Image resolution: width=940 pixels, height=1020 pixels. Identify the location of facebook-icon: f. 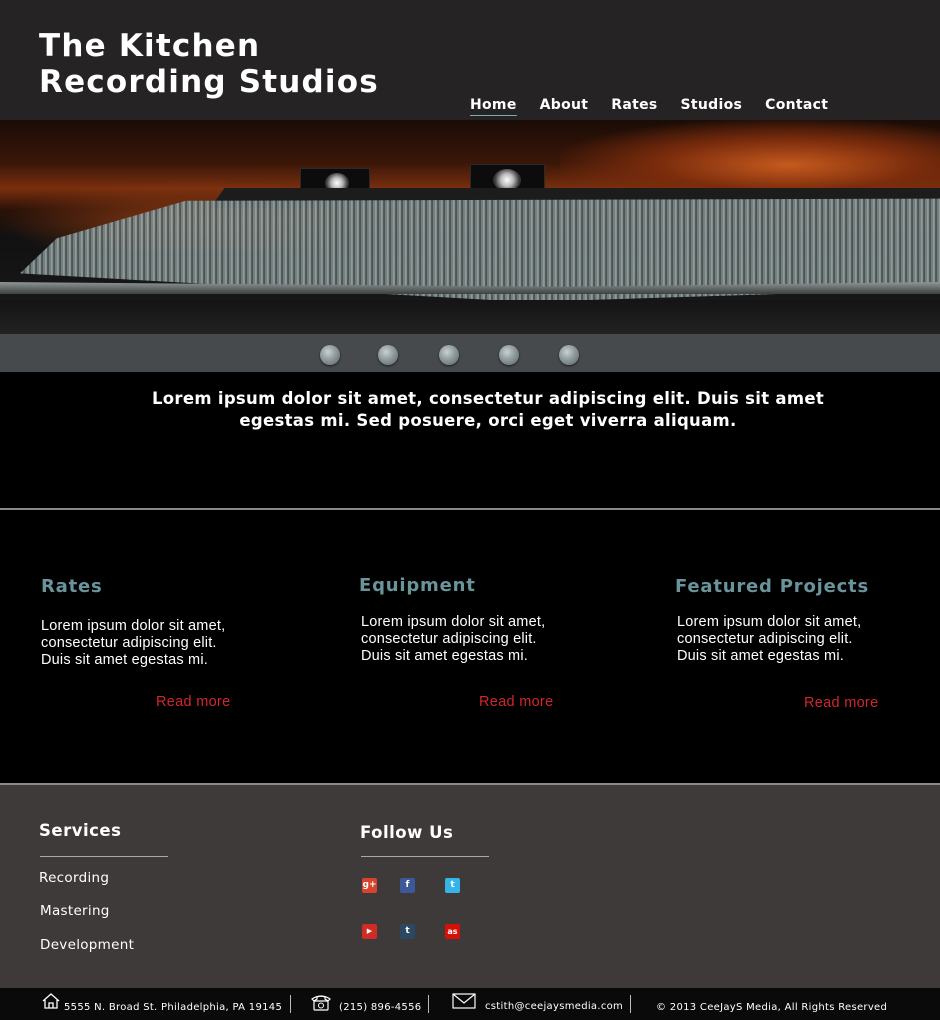
(407, 885).